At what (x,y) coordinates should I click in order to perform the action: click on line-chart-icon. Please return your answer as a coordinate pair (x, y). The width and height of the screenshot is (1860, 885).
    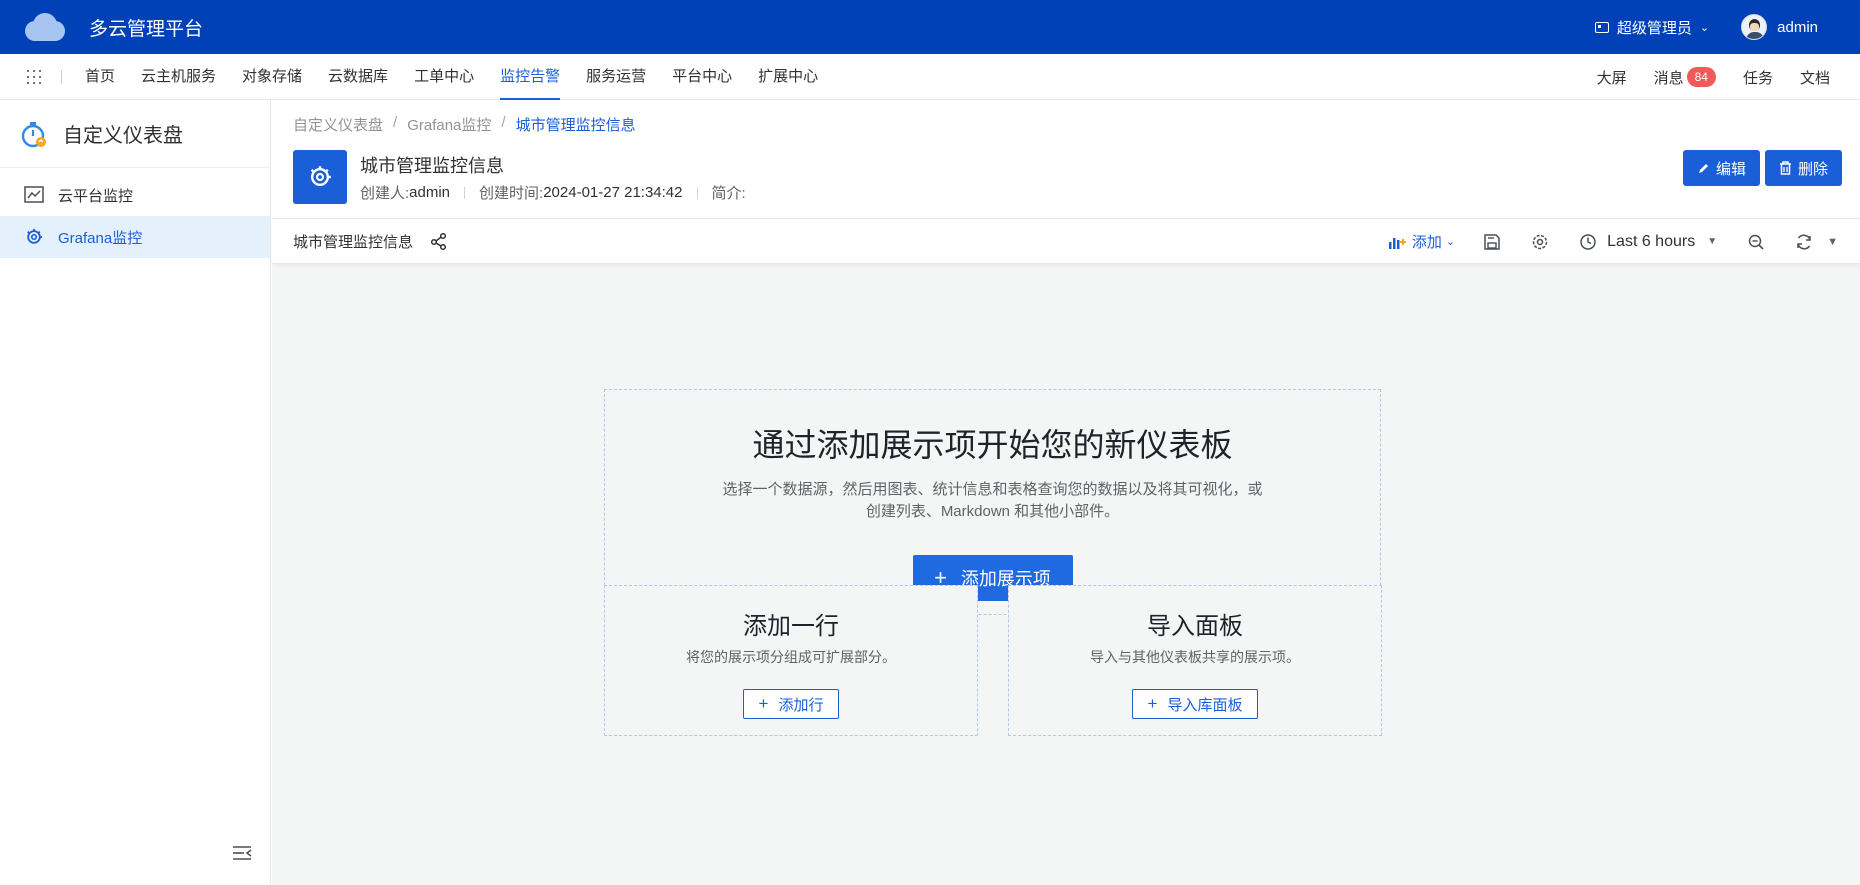
    Looking at the image, I should click on (34, 194).